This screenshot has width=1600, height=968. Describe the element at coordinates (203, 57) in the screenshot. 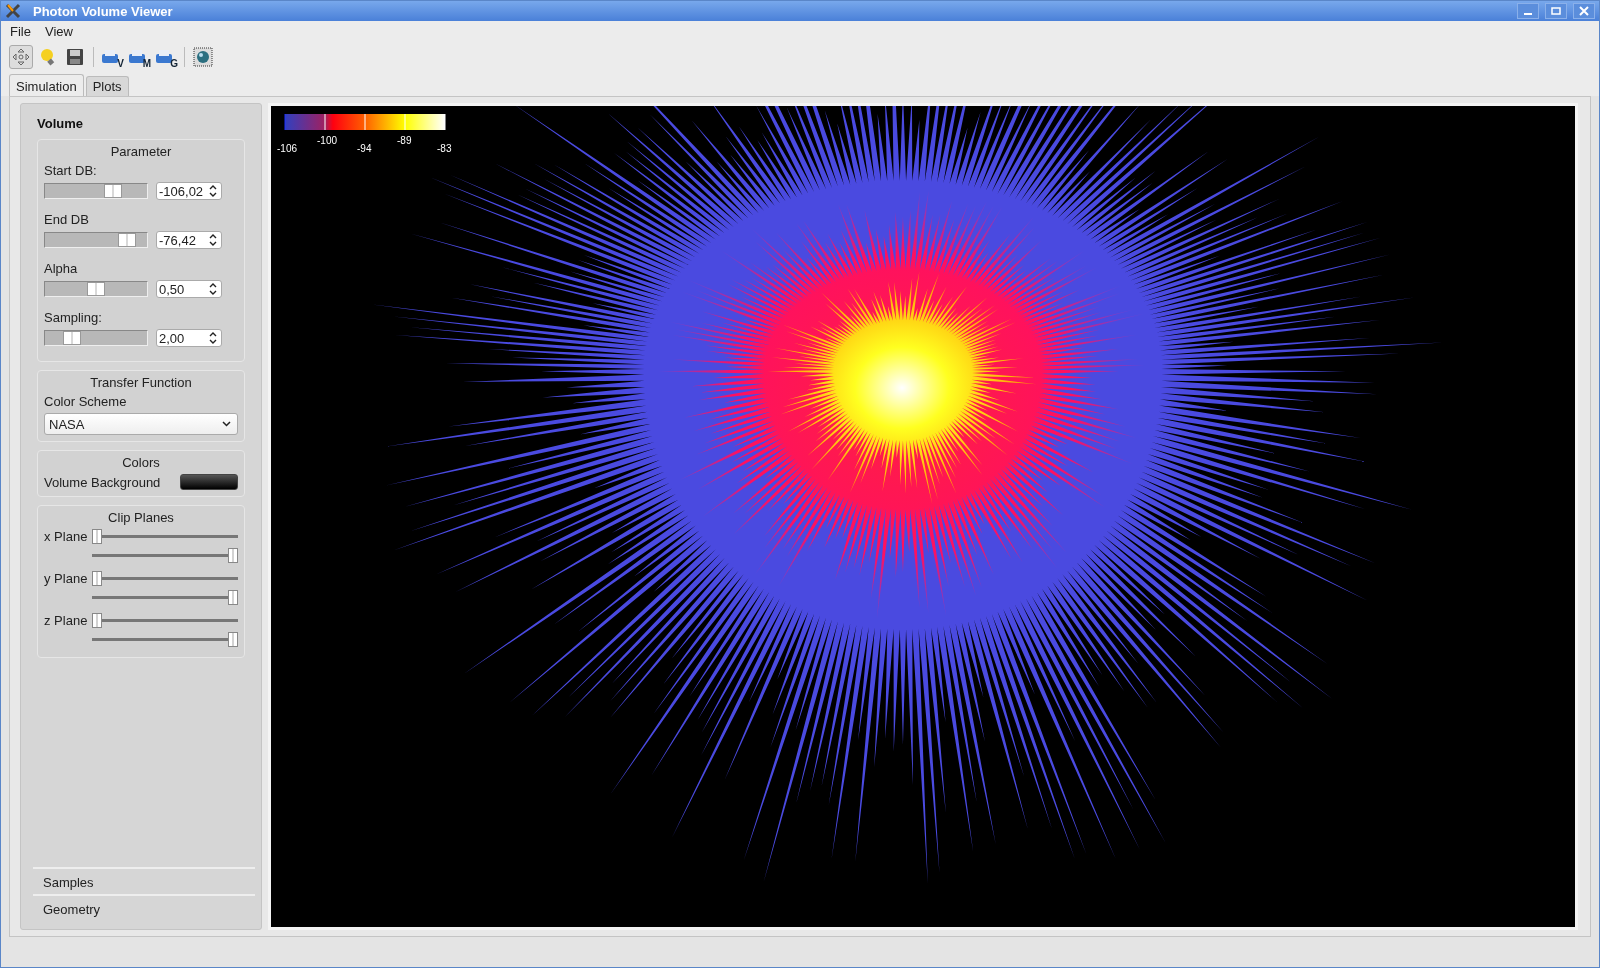

I see `sphere-button` at that location.